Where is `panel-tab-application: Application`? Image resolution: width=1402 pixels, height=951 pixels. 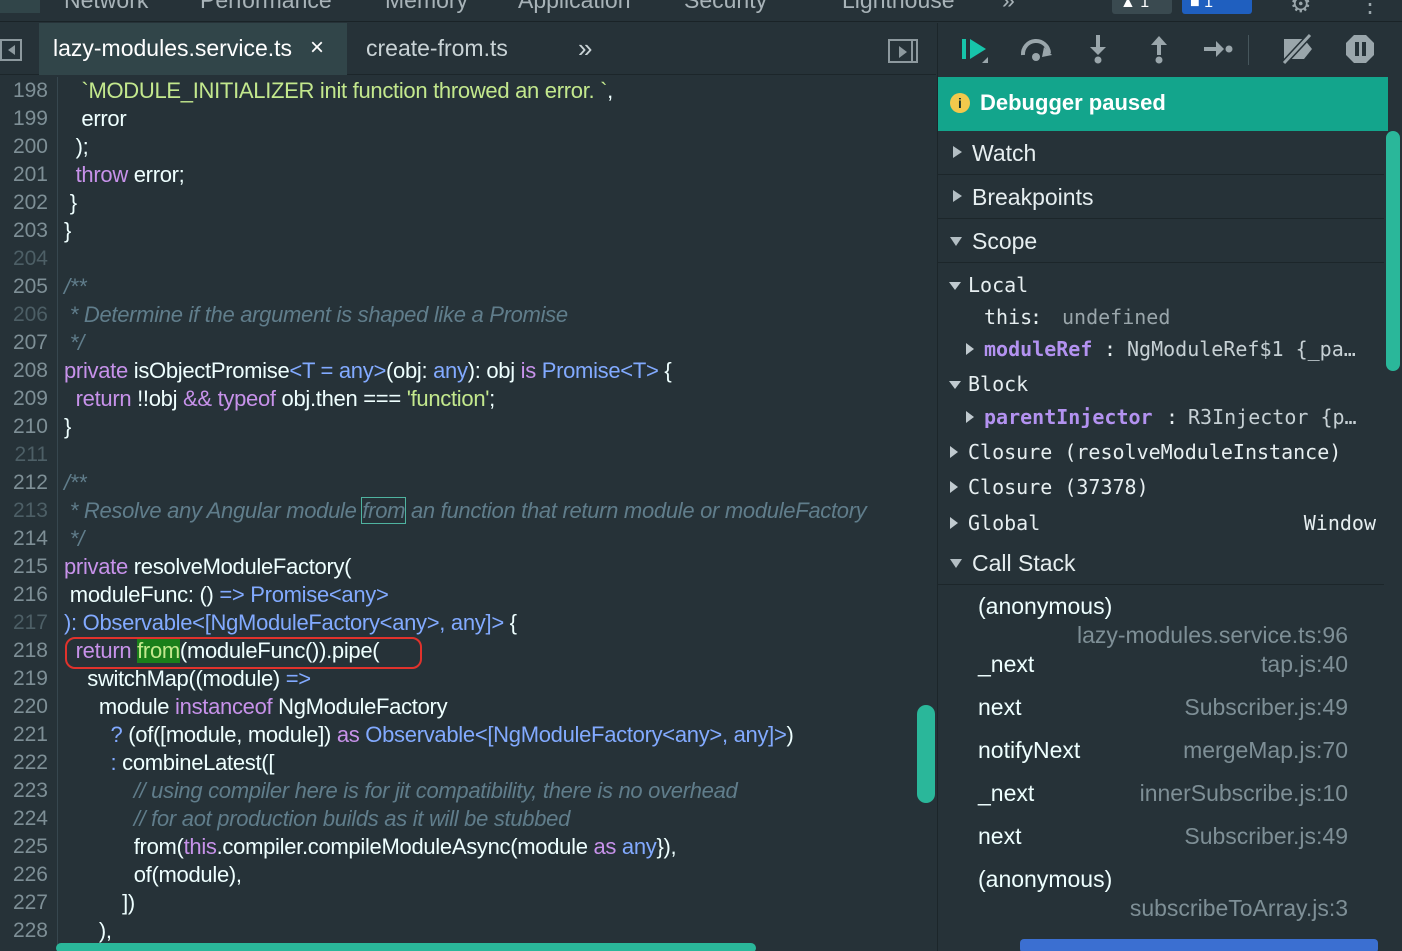
panel-tab-application: Application is located at coordinates (574, 7).